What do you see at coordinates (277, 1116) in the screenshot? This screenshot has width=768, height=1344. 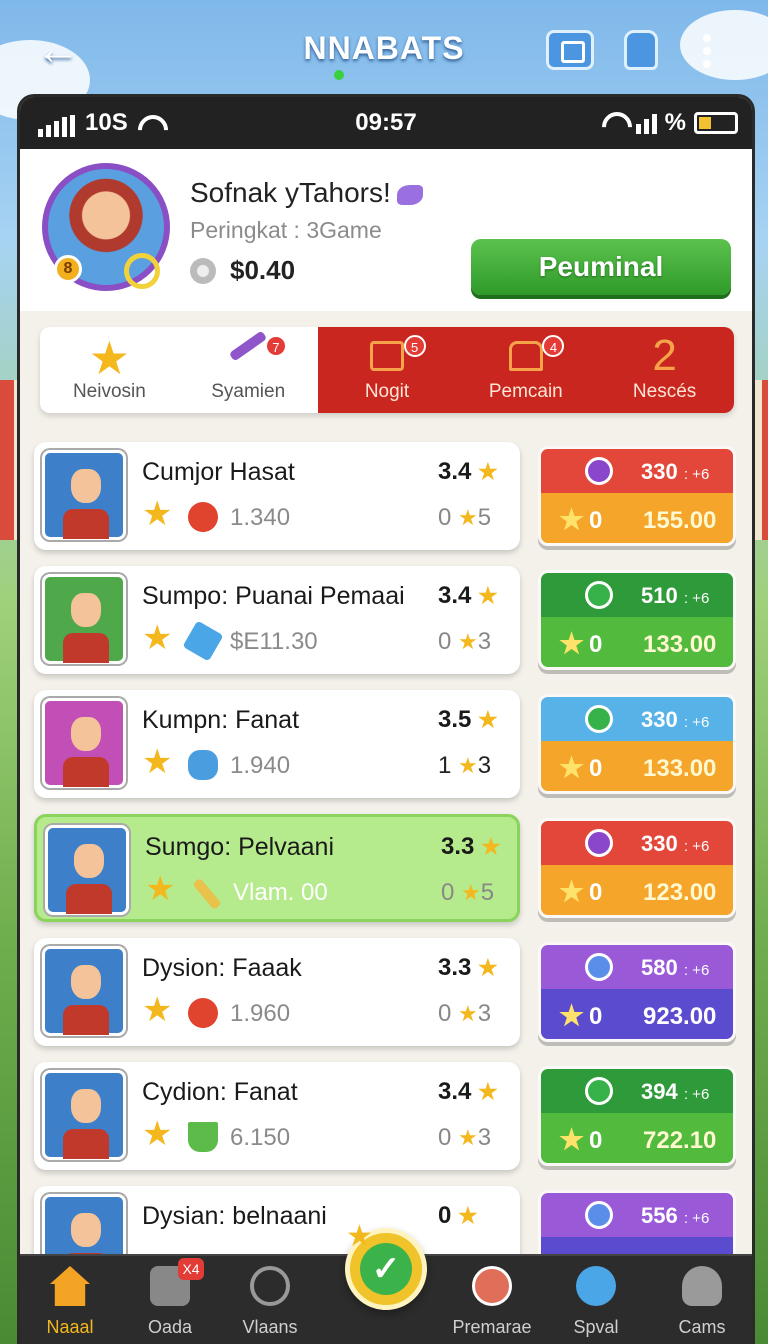 I see `game-card: Cydion: Fanat 3.4 ★ ★ 6.150 0 ★3` at bounding box center [277, 1116].